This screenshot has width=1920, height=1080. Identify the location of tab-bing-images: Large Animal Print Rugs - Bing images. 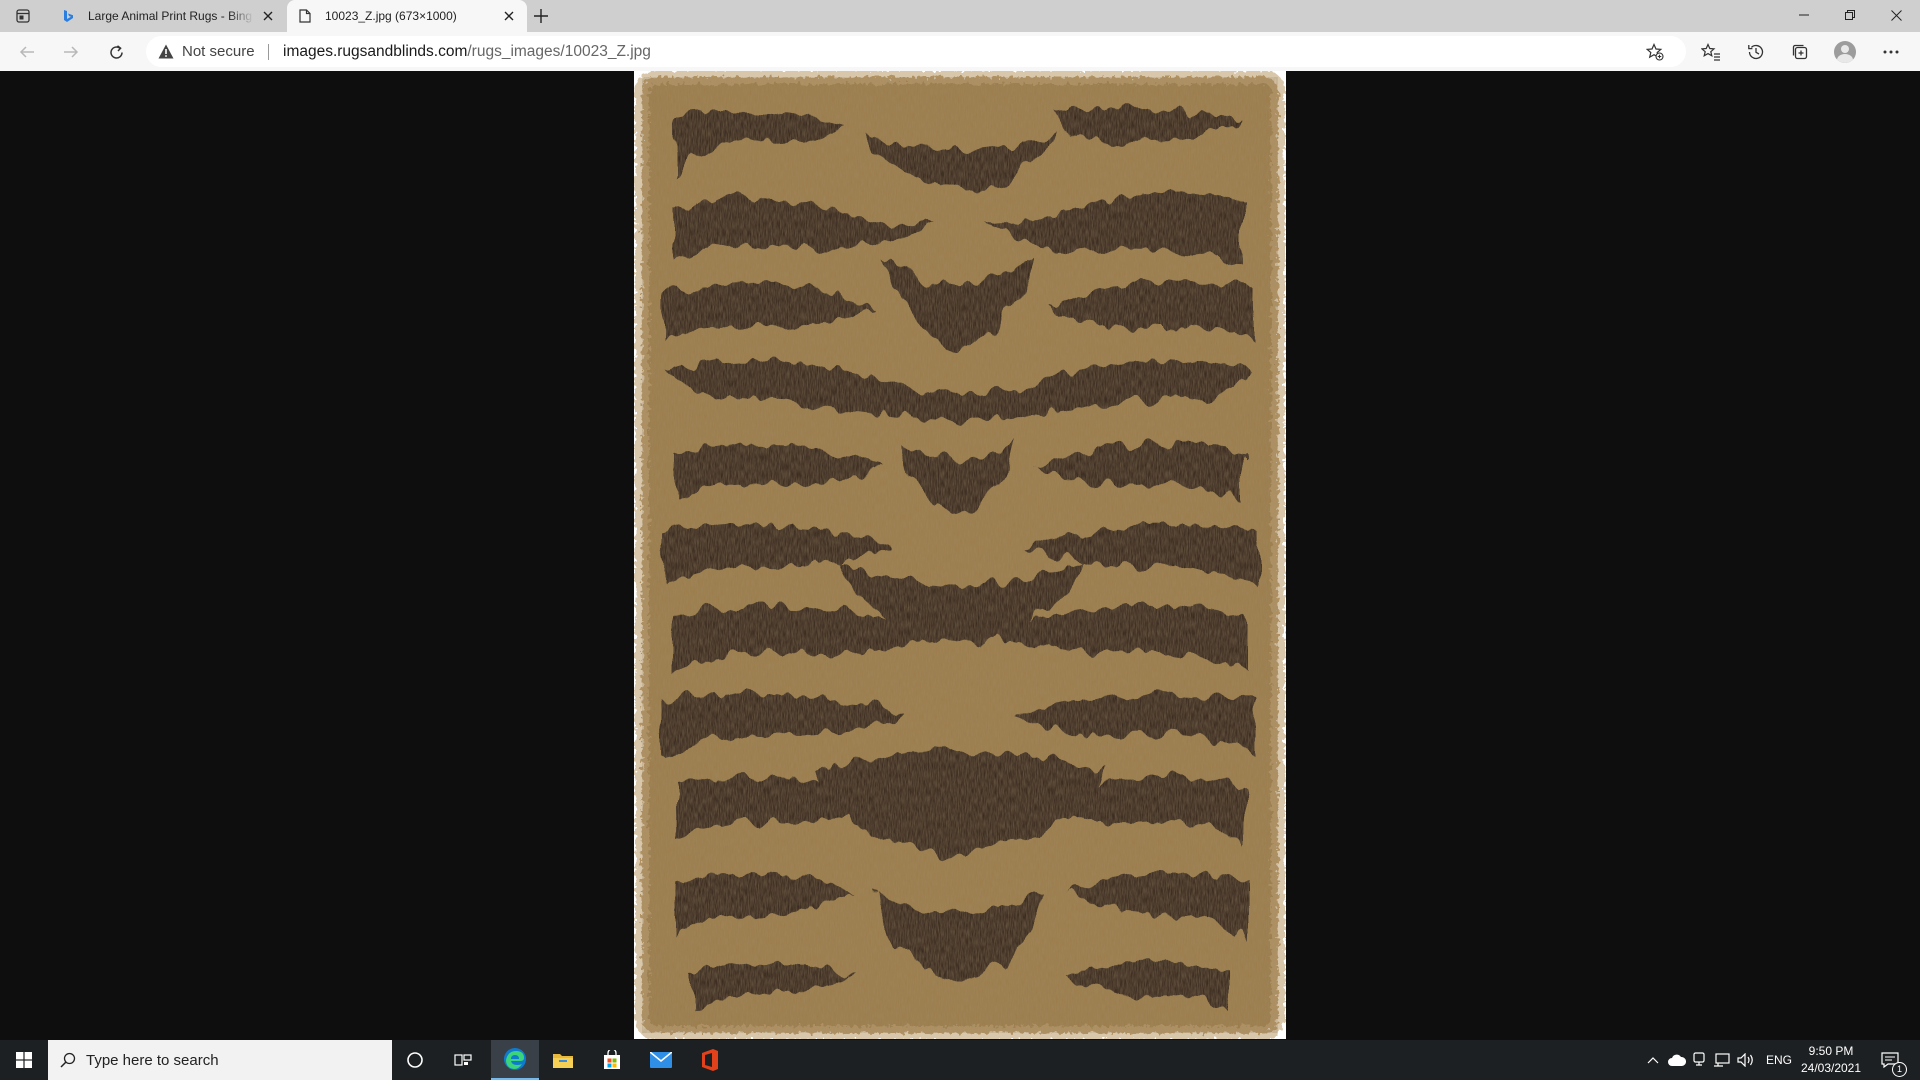
(168, 16).